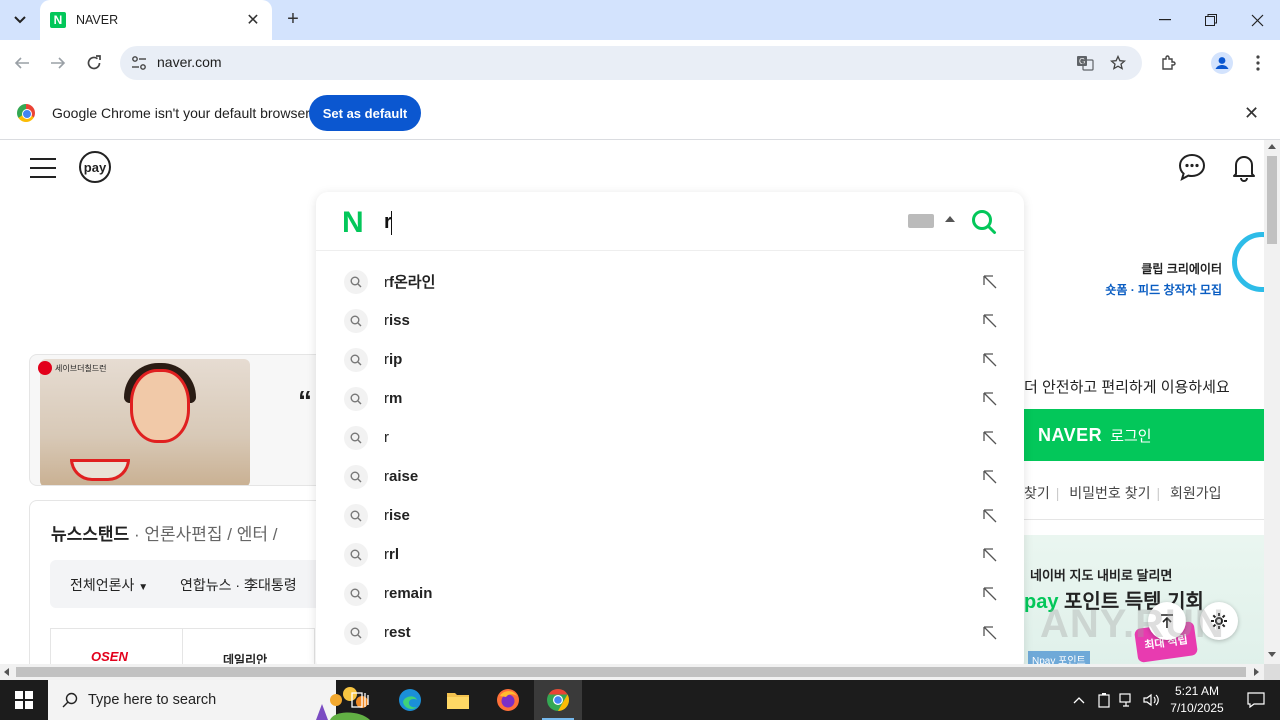  I want to click on save-the-children-banner: 세이브더칠드런 “, so click(179, 420).